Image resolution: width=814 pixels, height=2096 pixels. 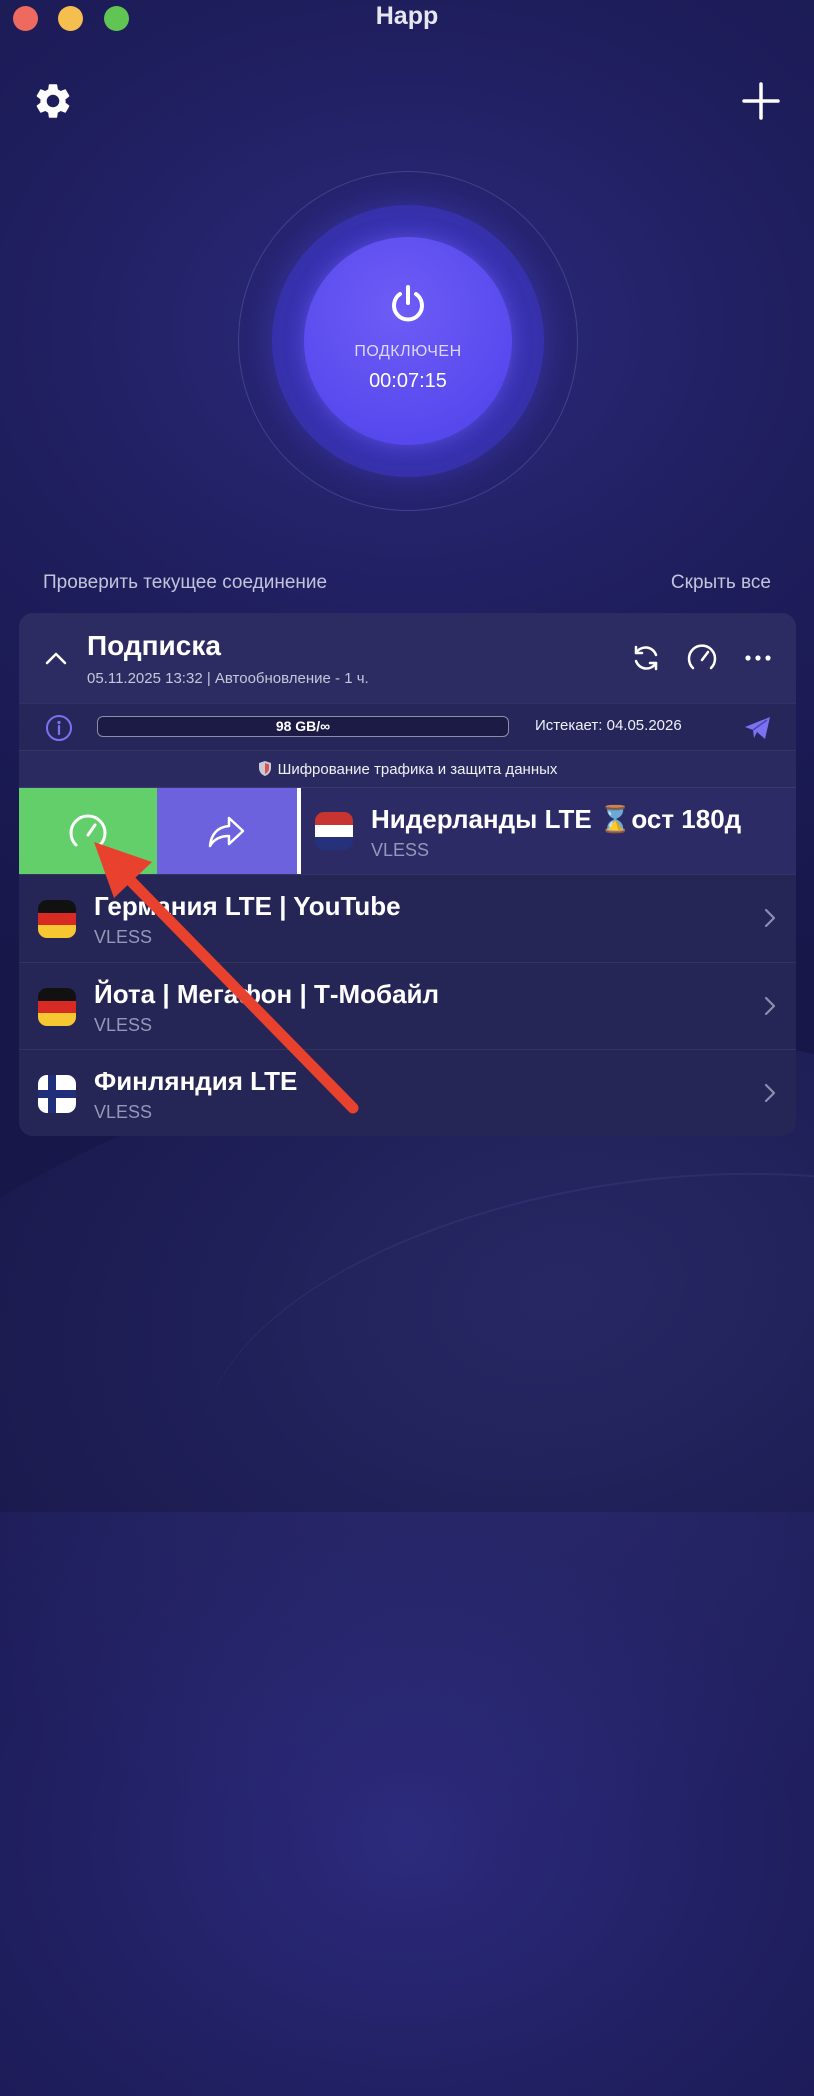 I want to click on quota-progress-bar: 98 GB/∞, so click(x=303, y=726).